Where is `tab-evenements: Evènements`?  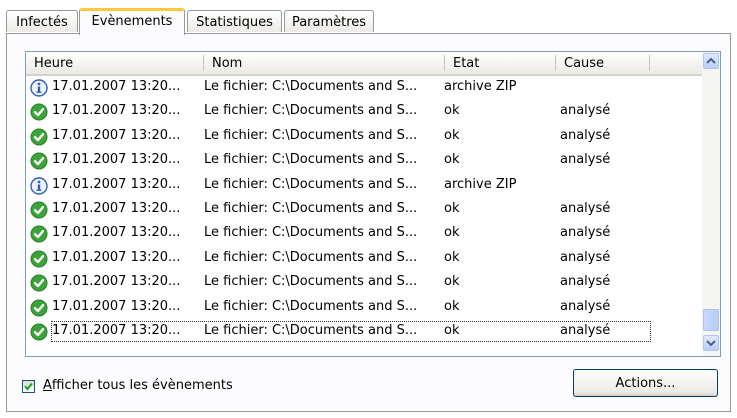
tab-evenements: Evènements is located at coordinates (132, 21).